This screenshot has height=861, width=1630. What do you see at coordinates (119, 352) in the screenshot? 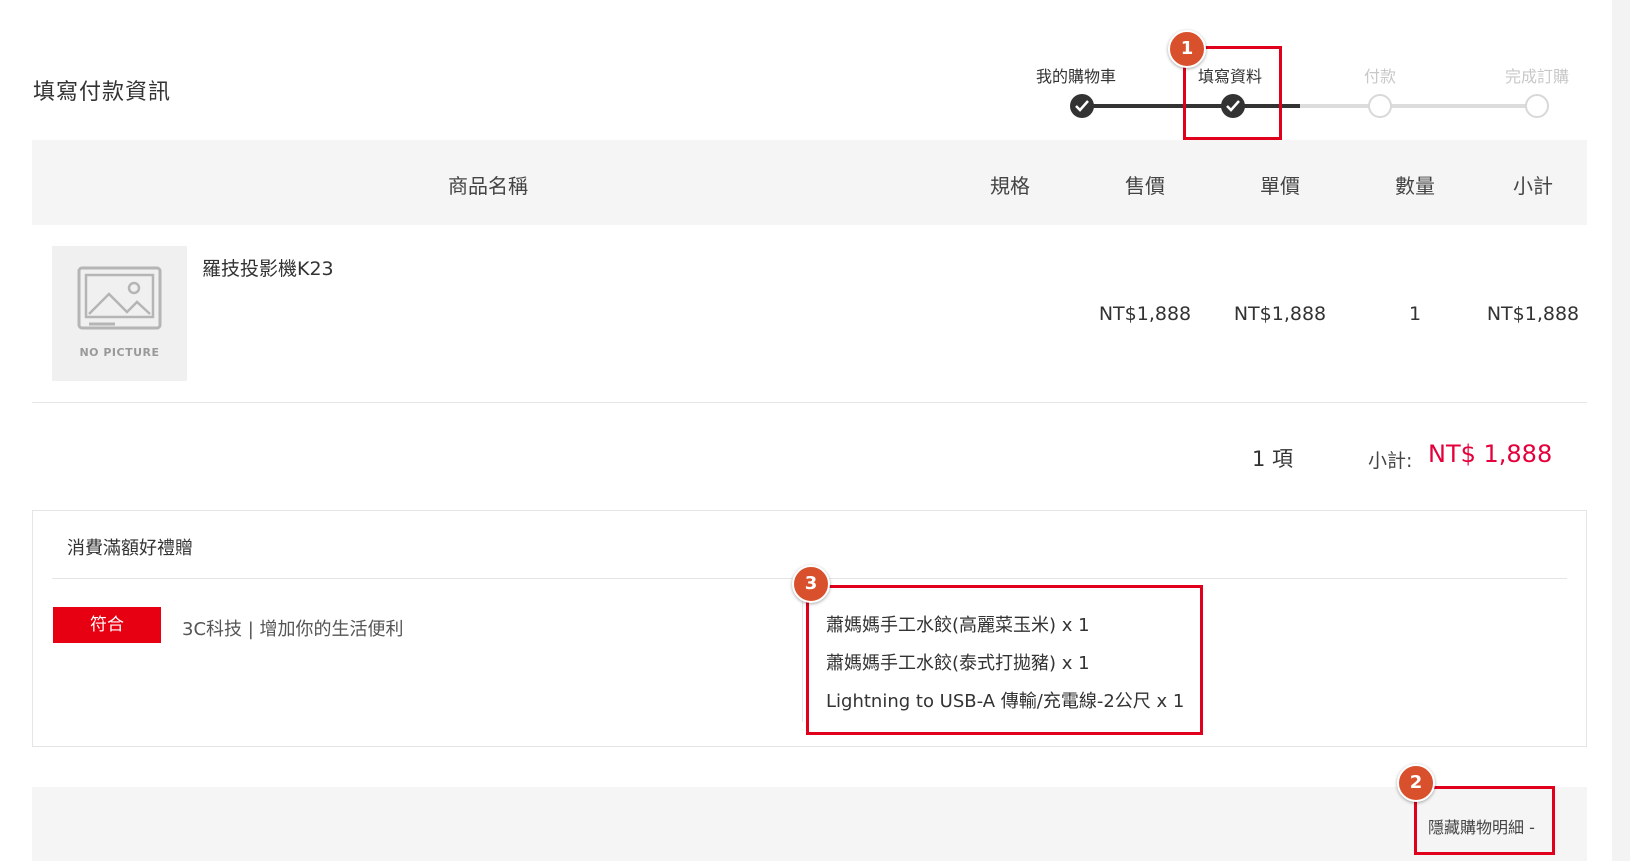
I see `no-picture-label: NO PICTURE` at bounding box center [119, 352].